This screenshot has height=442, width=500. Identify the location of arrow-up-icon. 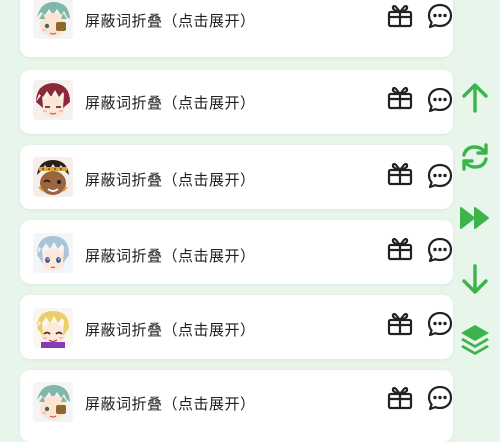
(475, 98).